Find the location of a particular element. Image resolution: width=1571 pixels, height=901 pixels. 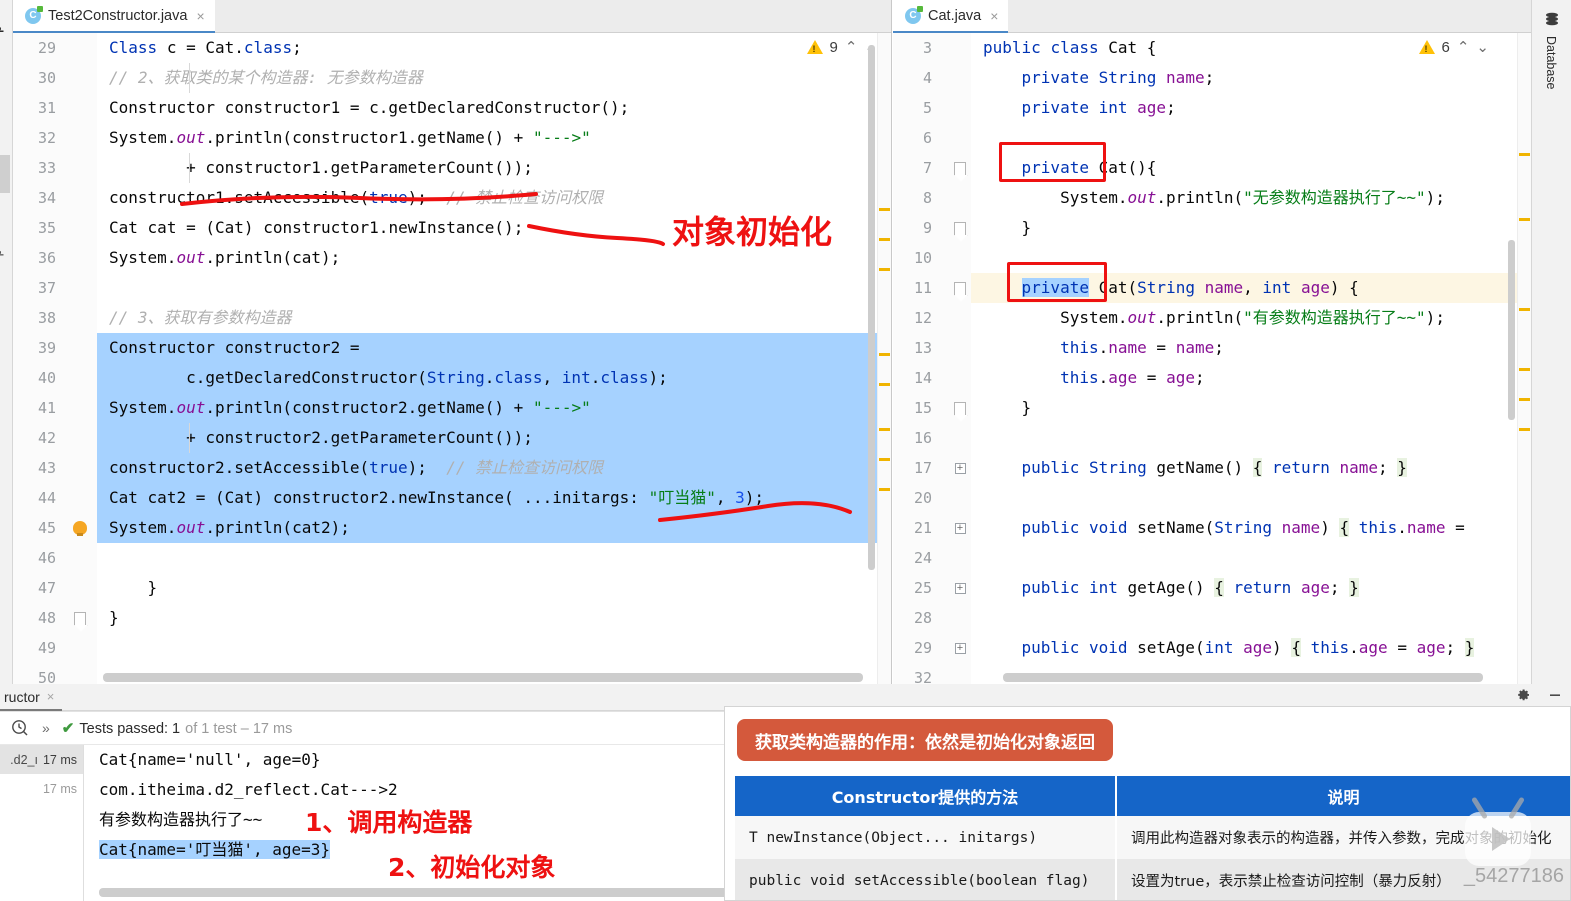

code-line: private Cat(String name, int age) { is located at coordinates (1251, 288).